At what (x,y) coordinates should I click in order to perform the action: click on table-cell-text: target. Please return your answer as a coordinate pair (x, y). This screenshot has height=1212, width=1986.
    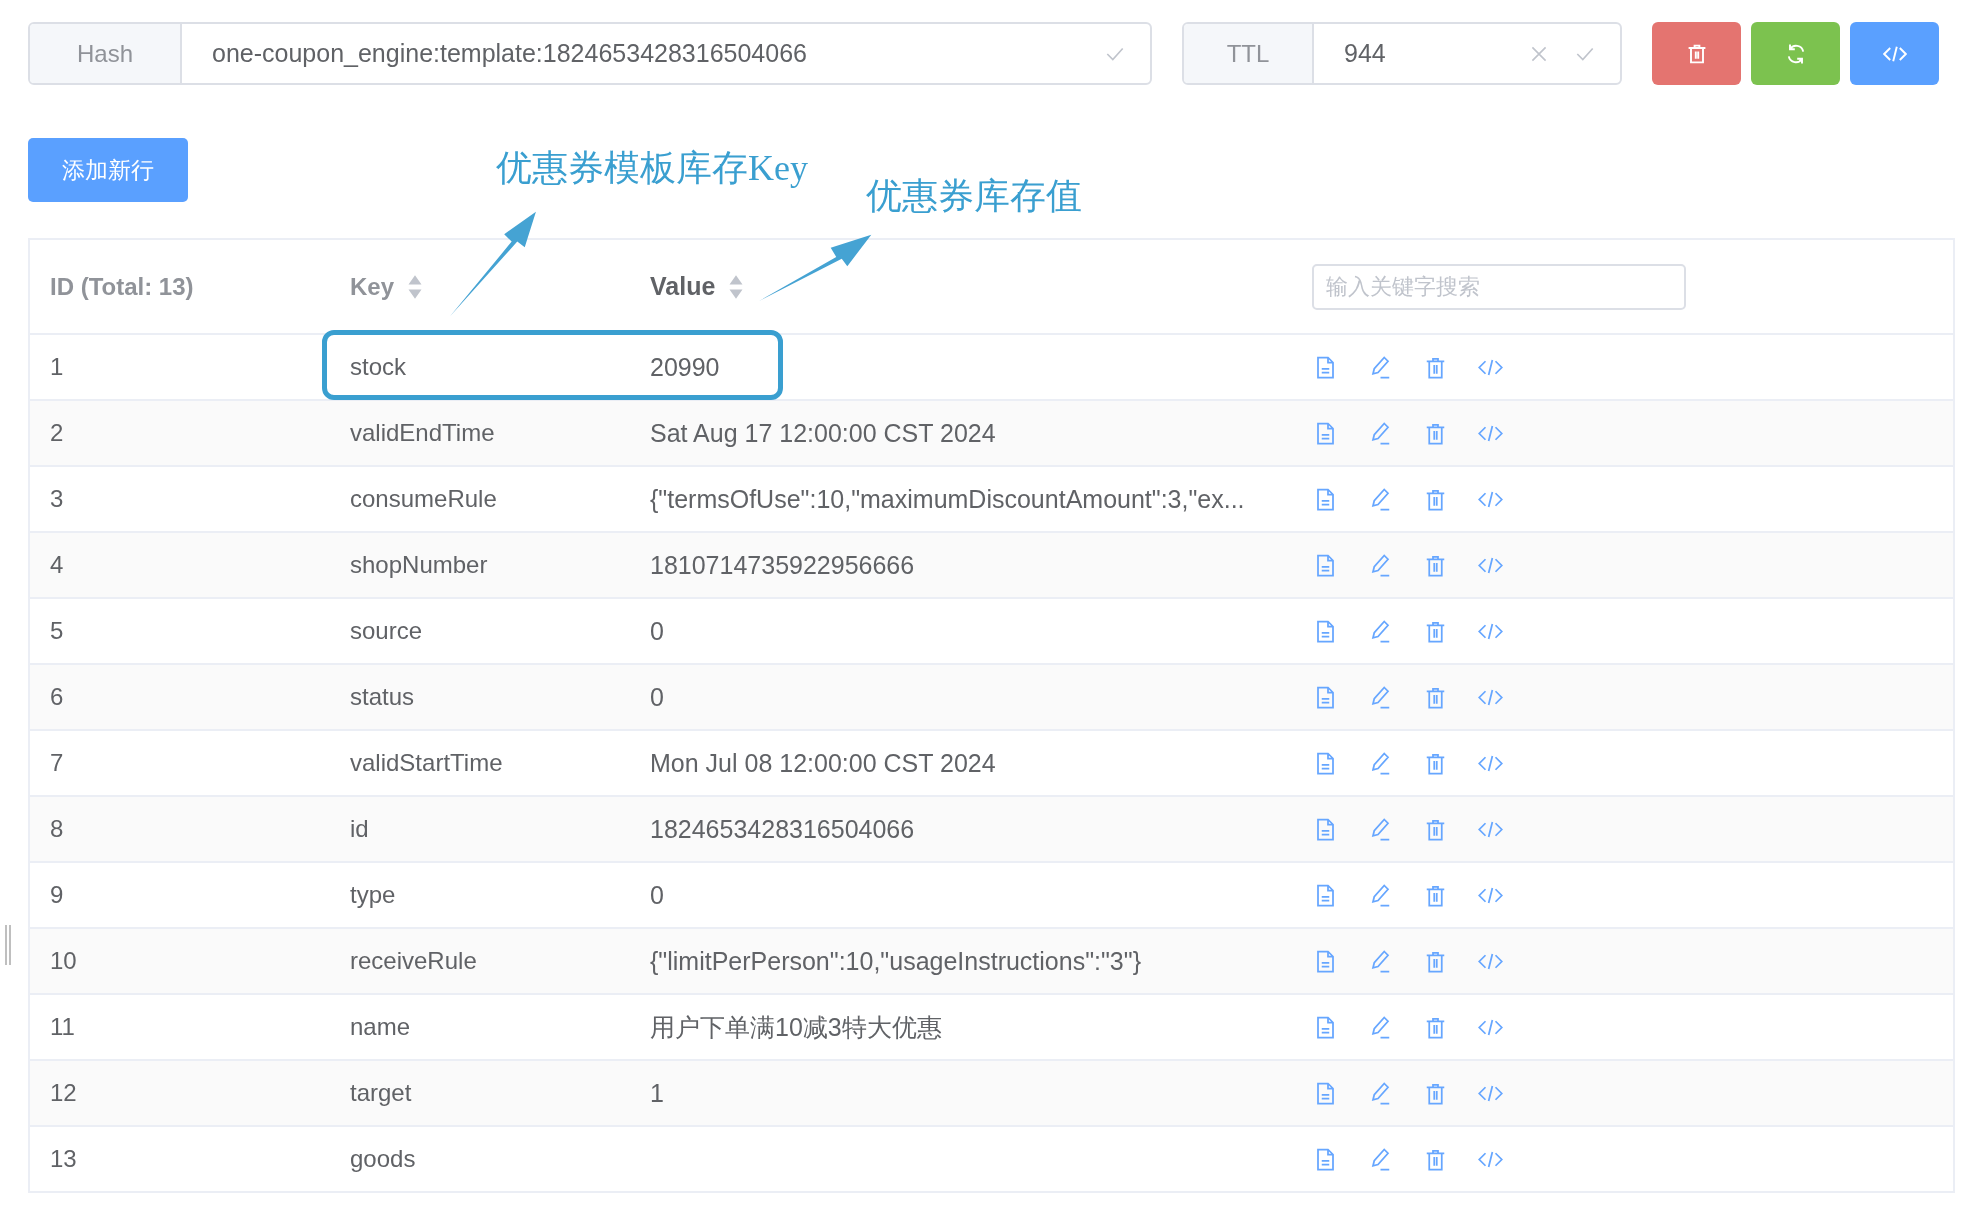
    Looking at the image, I should click on (381, 1093).